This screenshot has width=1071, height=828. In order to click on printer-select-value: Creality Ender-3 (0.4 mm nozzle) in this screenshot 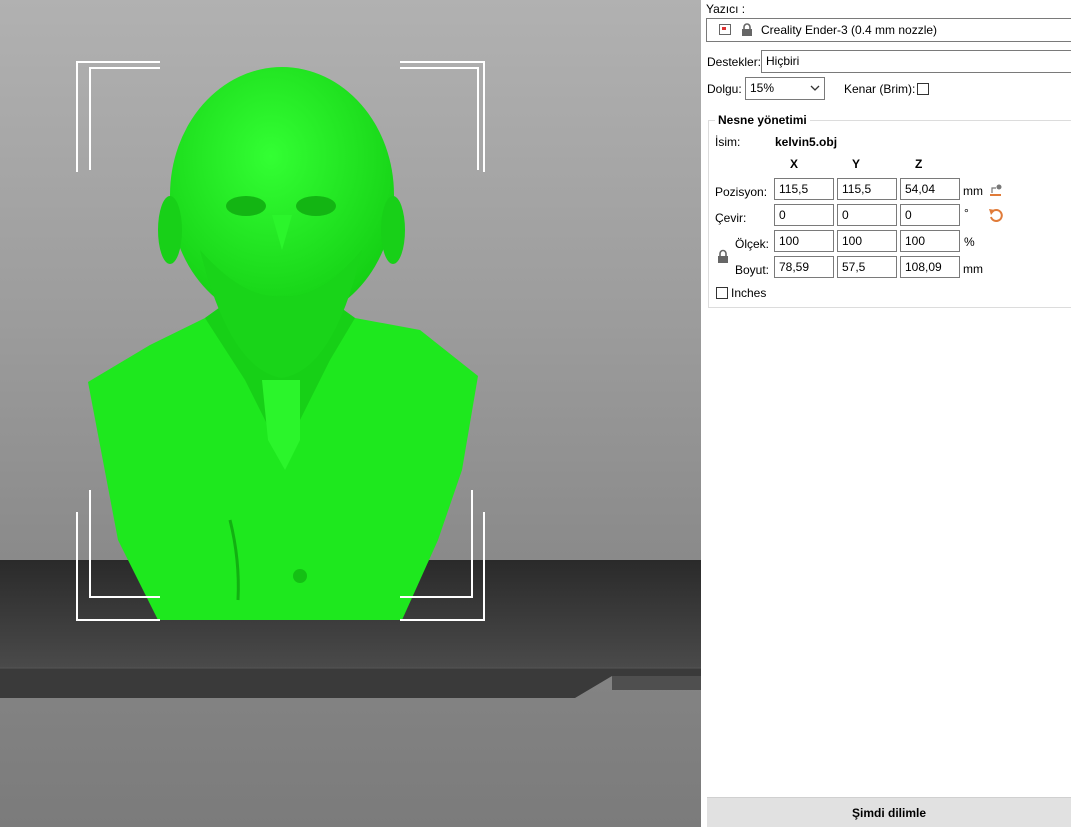, I will do `click(849, 30)`.